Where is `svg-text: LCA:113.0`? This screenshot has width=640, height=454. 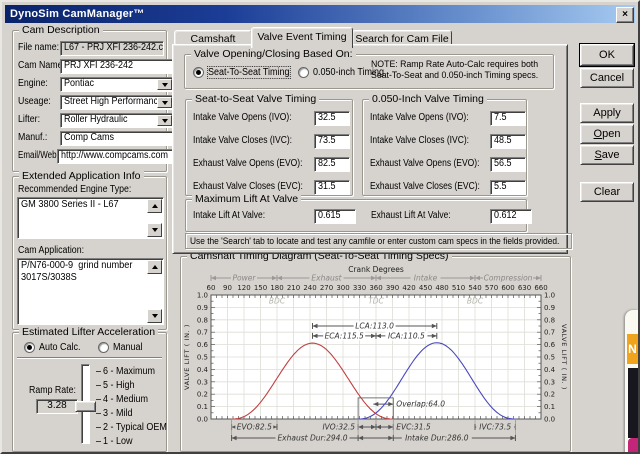
svg-text: LCA:113.0 is located at coordinates (374, 326).